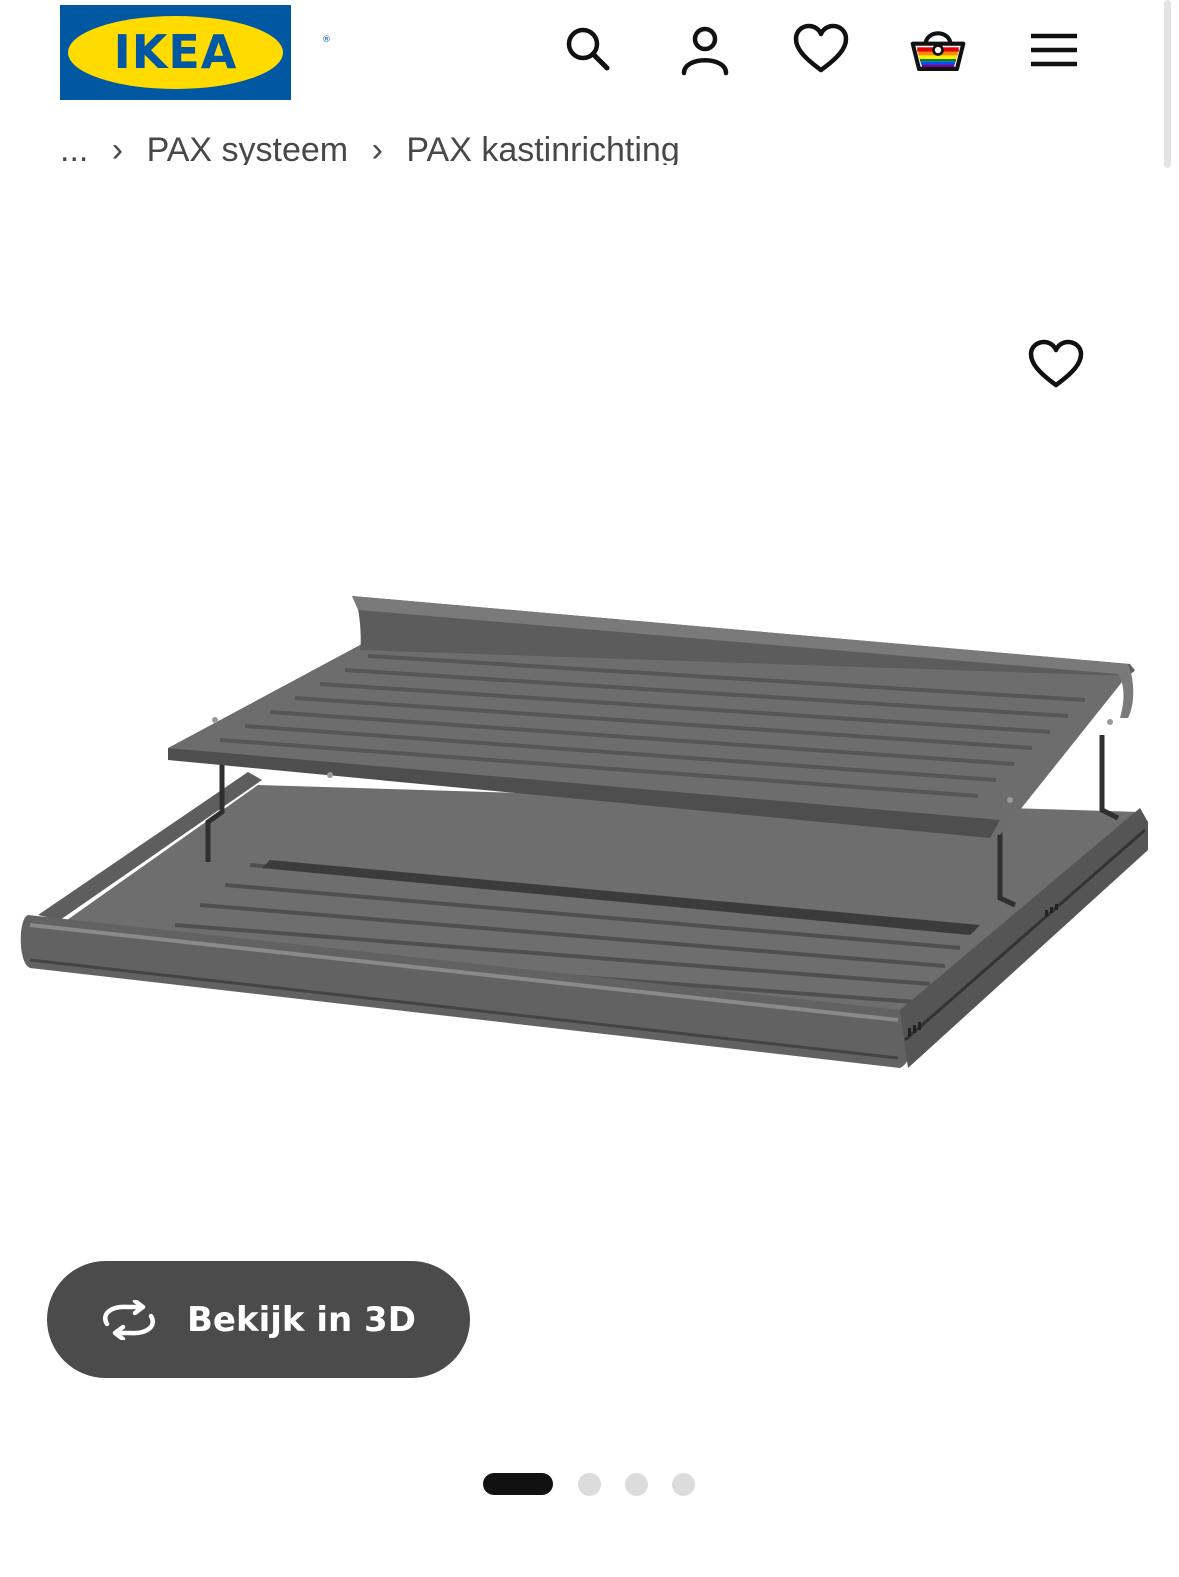  Describe the element at coordinates (1054, 50) in the screenshot. I see `menu-icon` at that location.